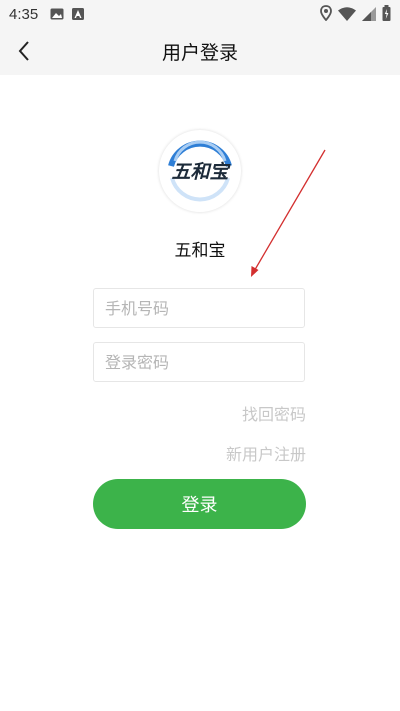 The height and width of the screenshot is (711, 400). Describe the element at coordinates (199, 362) in the screenshot. I see `password-input` at that location.